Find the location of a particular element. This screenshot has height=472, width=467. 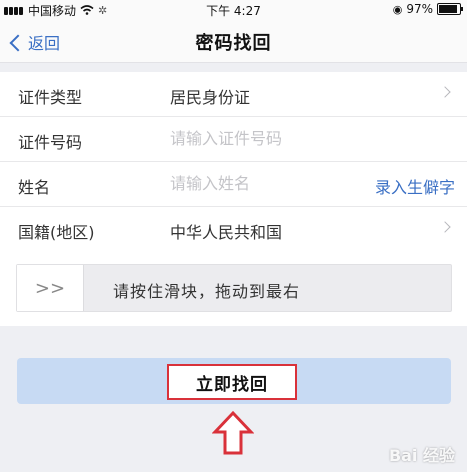

orientation-lock-icon: ◉ is located at coordinates (397, 9).